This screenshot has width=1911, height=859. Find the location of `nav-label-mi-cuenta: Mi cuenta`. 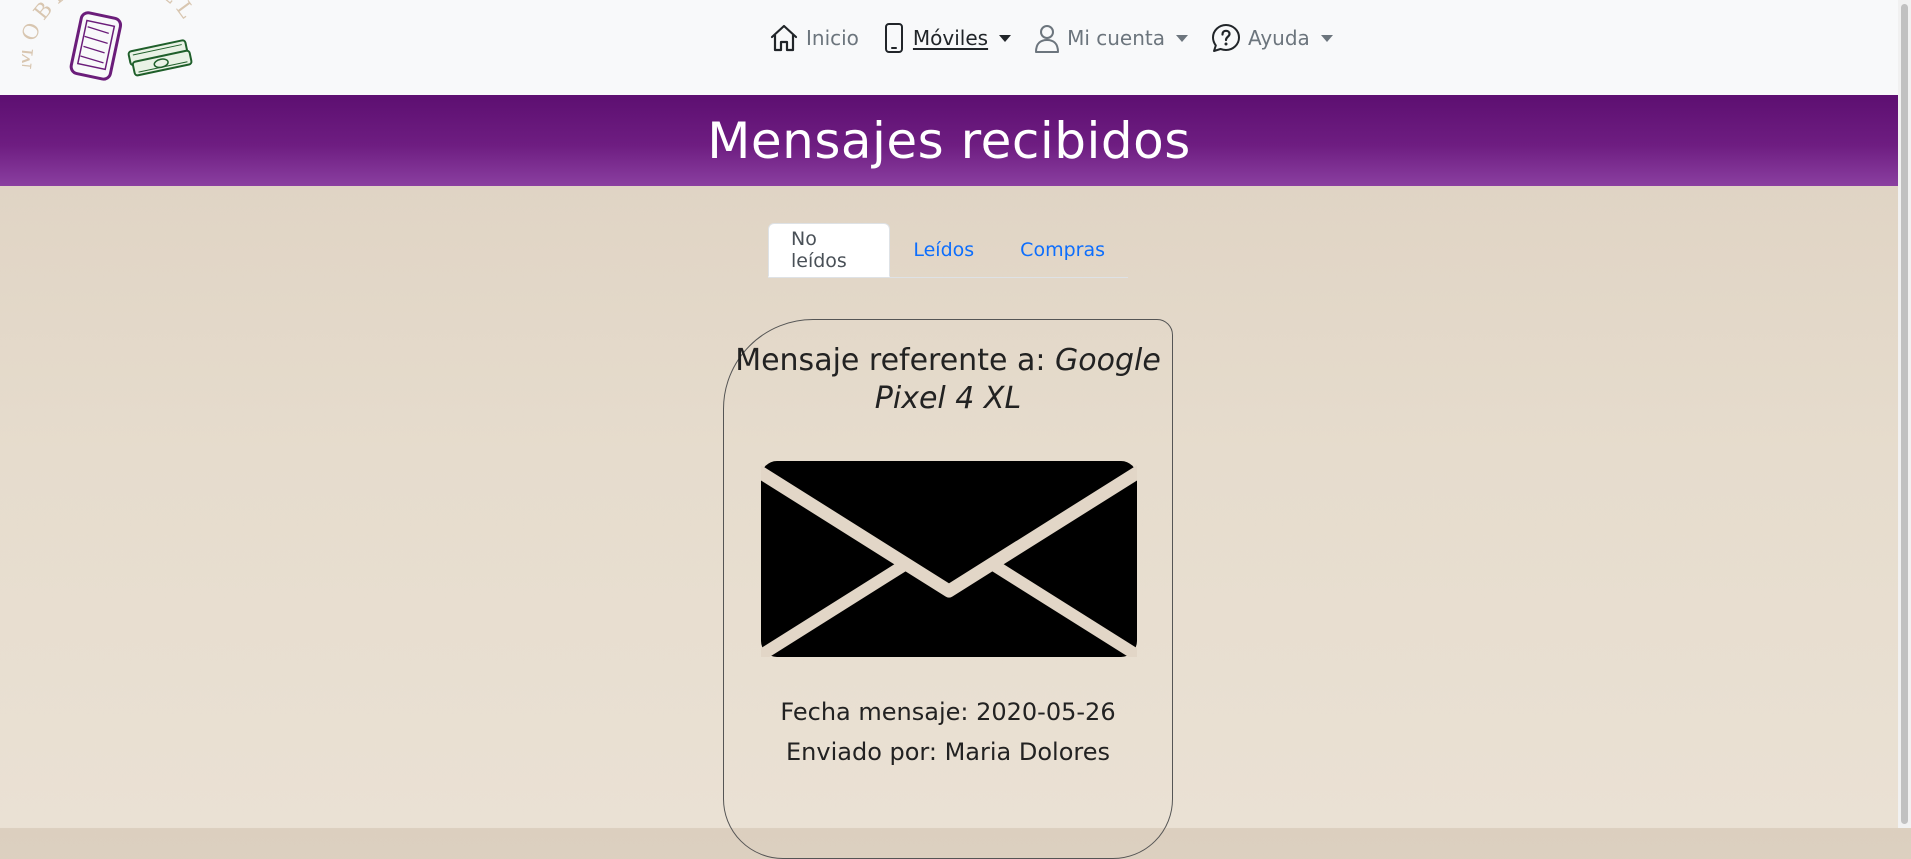

nav-label-mi-cuenta: Mi cuenta is located at coordinates (1116, 38).